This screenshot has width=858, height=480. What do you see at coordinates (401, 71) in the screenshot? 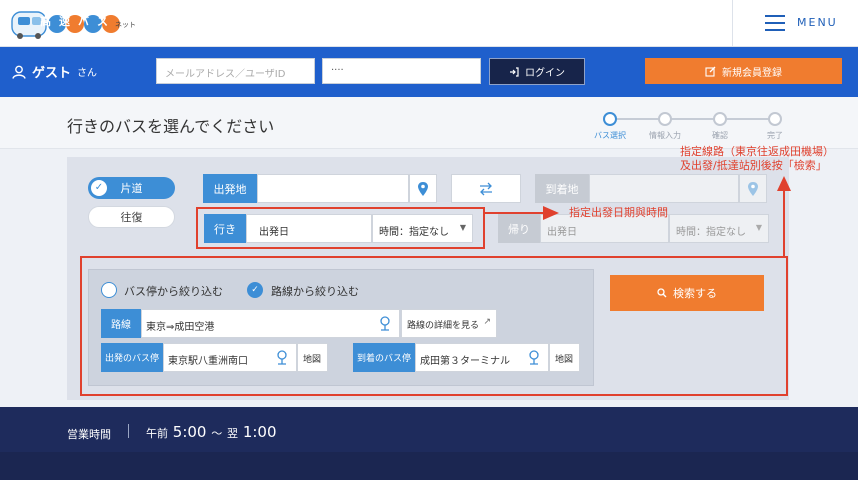
I see `password-input: ····` at bounding box center [401, 71].